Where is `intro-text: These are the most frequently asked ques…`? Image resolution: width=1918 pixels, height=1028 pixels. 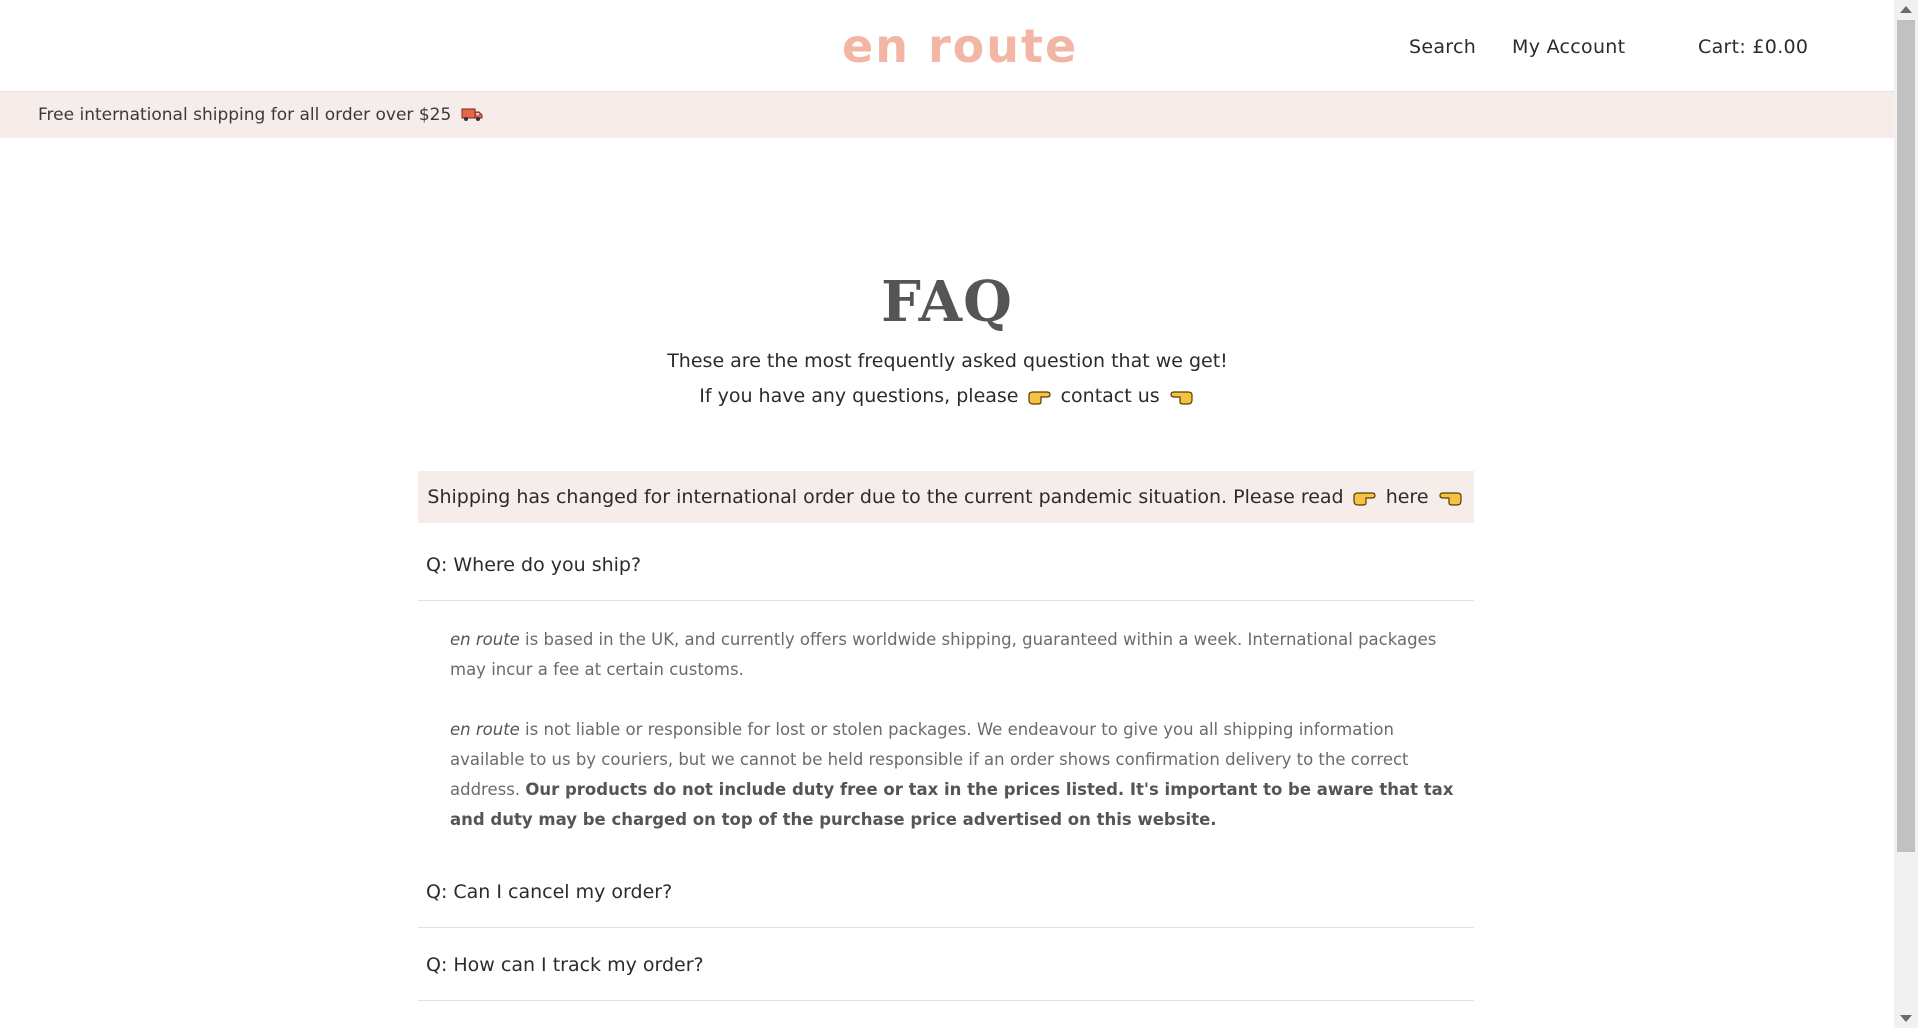 intro-text: These are the most frequently asked ques… is located at coordinates (947, 379).